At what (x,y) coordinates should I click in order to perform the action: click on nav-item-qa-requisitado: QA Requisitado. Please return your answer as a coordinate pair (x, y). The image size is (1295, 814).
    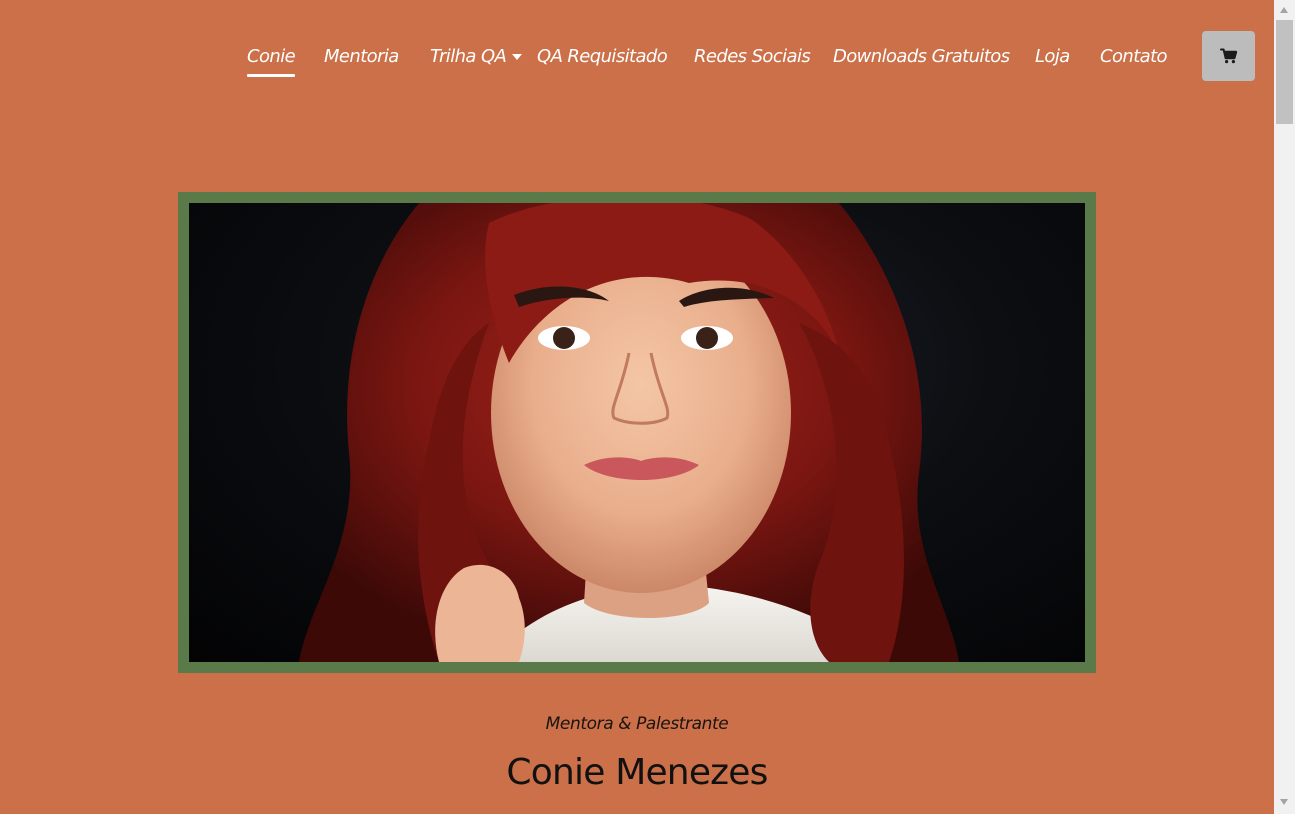
    Looking at the image, I should click on (602, 57).